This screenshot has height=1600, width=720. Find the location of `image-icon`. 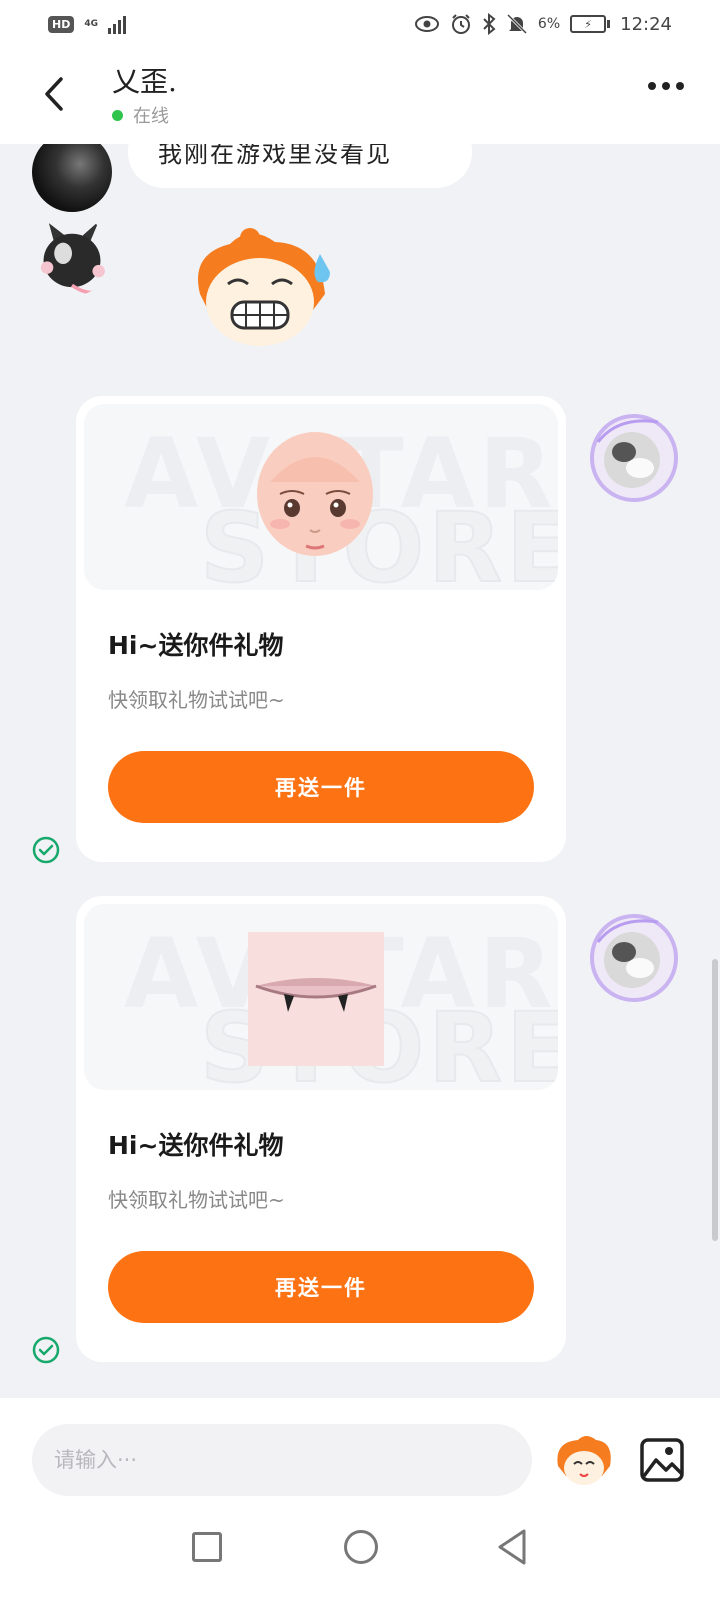

image-icon is located at coordinates (662, 1460).